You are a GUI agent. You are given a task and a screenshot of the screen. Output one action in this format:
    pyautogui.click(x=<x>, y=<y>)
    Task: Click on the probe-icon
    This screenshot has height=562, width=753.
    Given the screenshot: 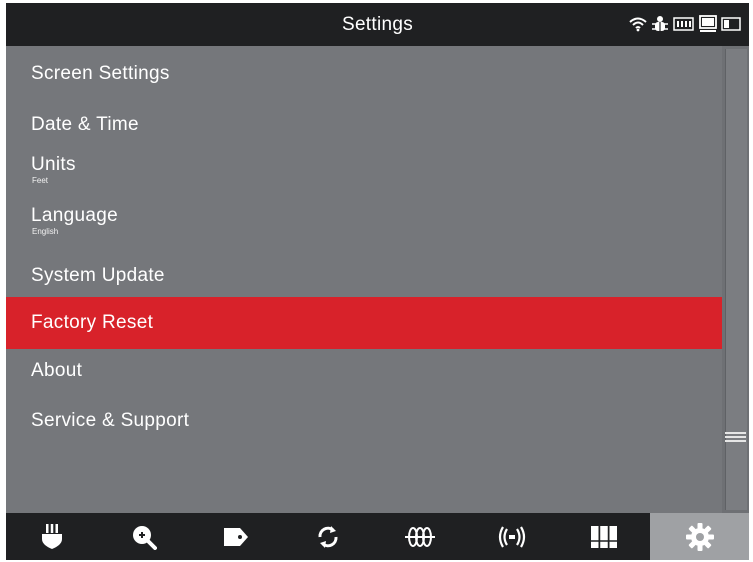 What is the action you would take?
    pyautogui.click(x=52, y=537)
    